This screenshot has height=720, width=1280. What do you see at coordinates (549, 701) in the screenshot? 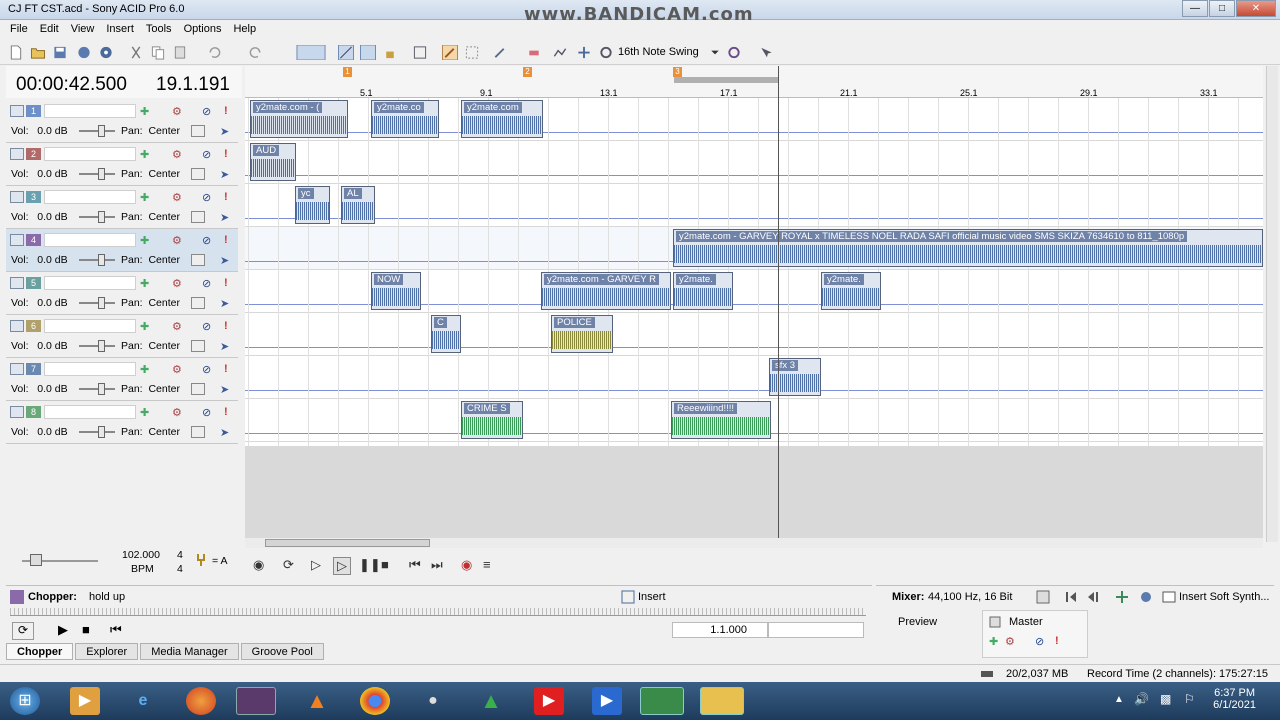
I see `youtube-icon: ▶` at bounding box center [549, 701].